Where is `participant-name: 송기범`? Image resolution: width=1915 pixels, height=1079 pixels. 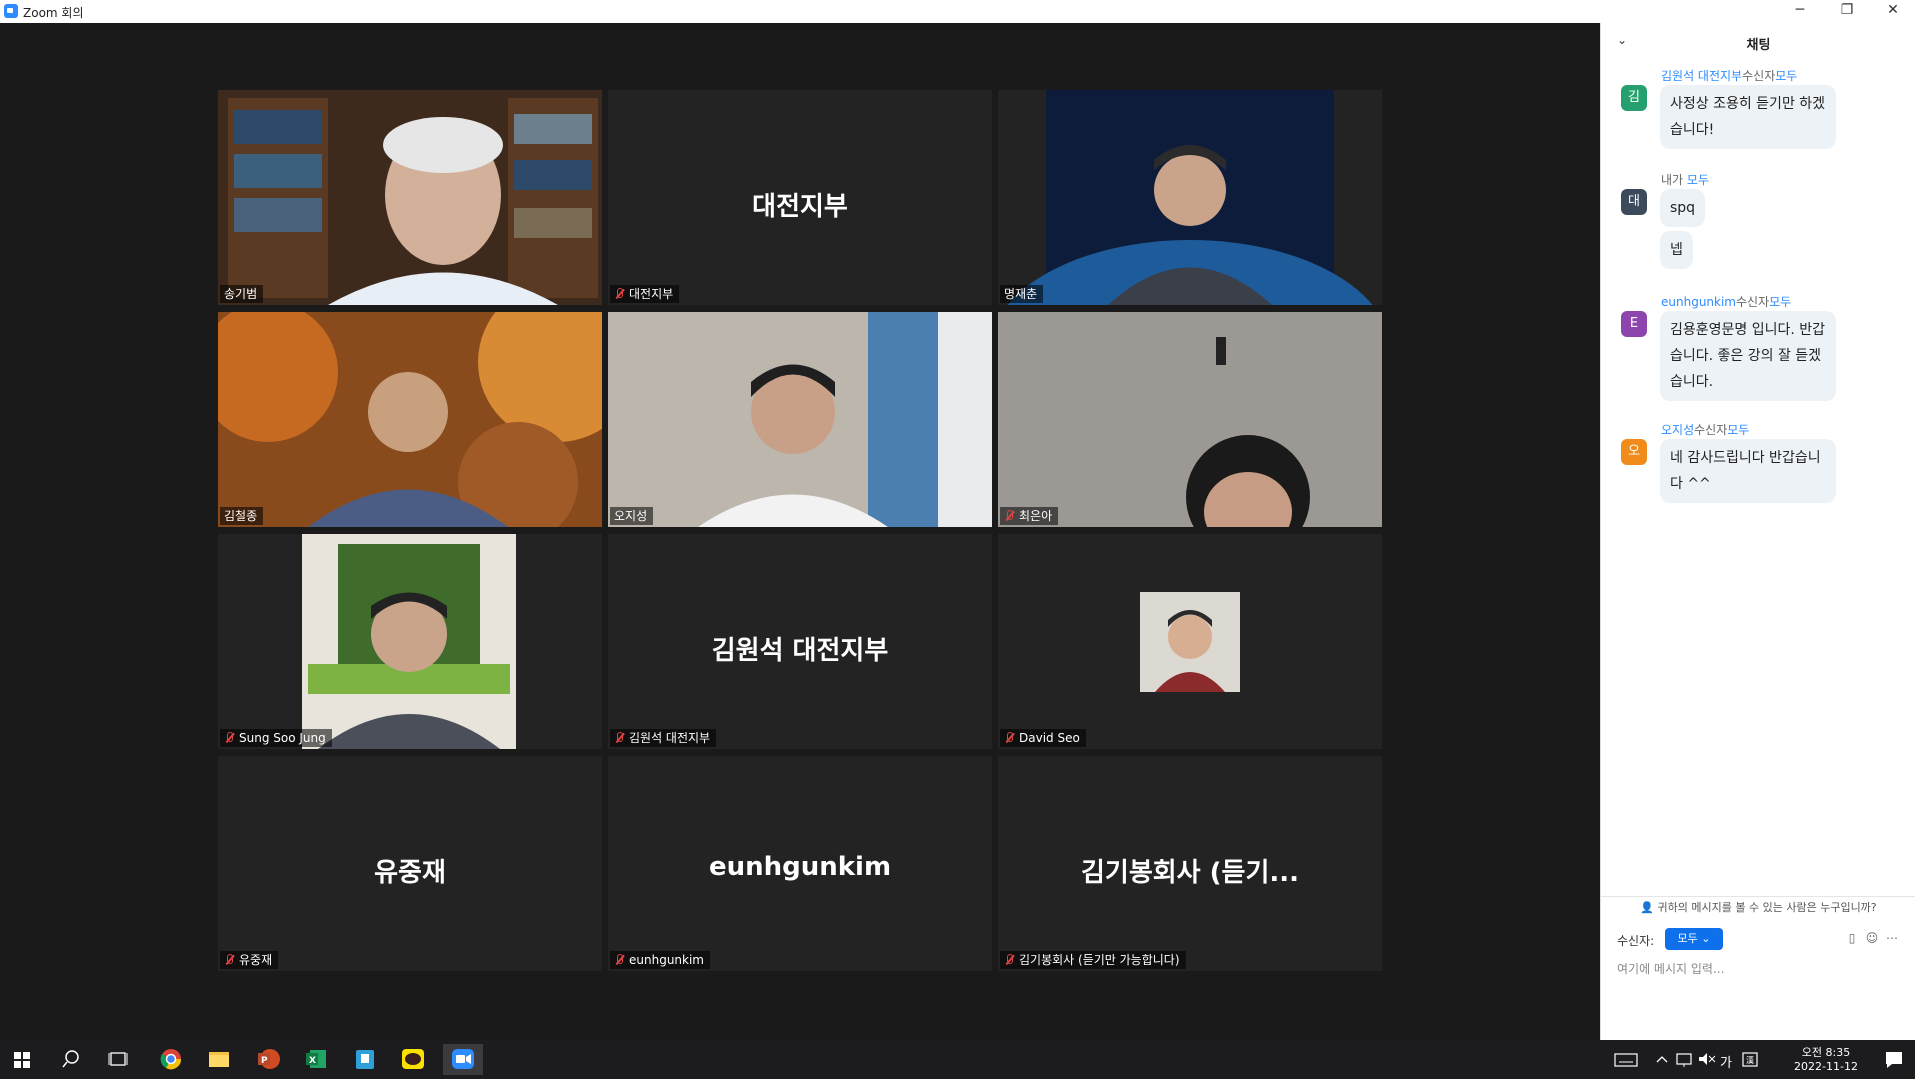
participant-name: 송기범 is located at coordinates (242, 294).